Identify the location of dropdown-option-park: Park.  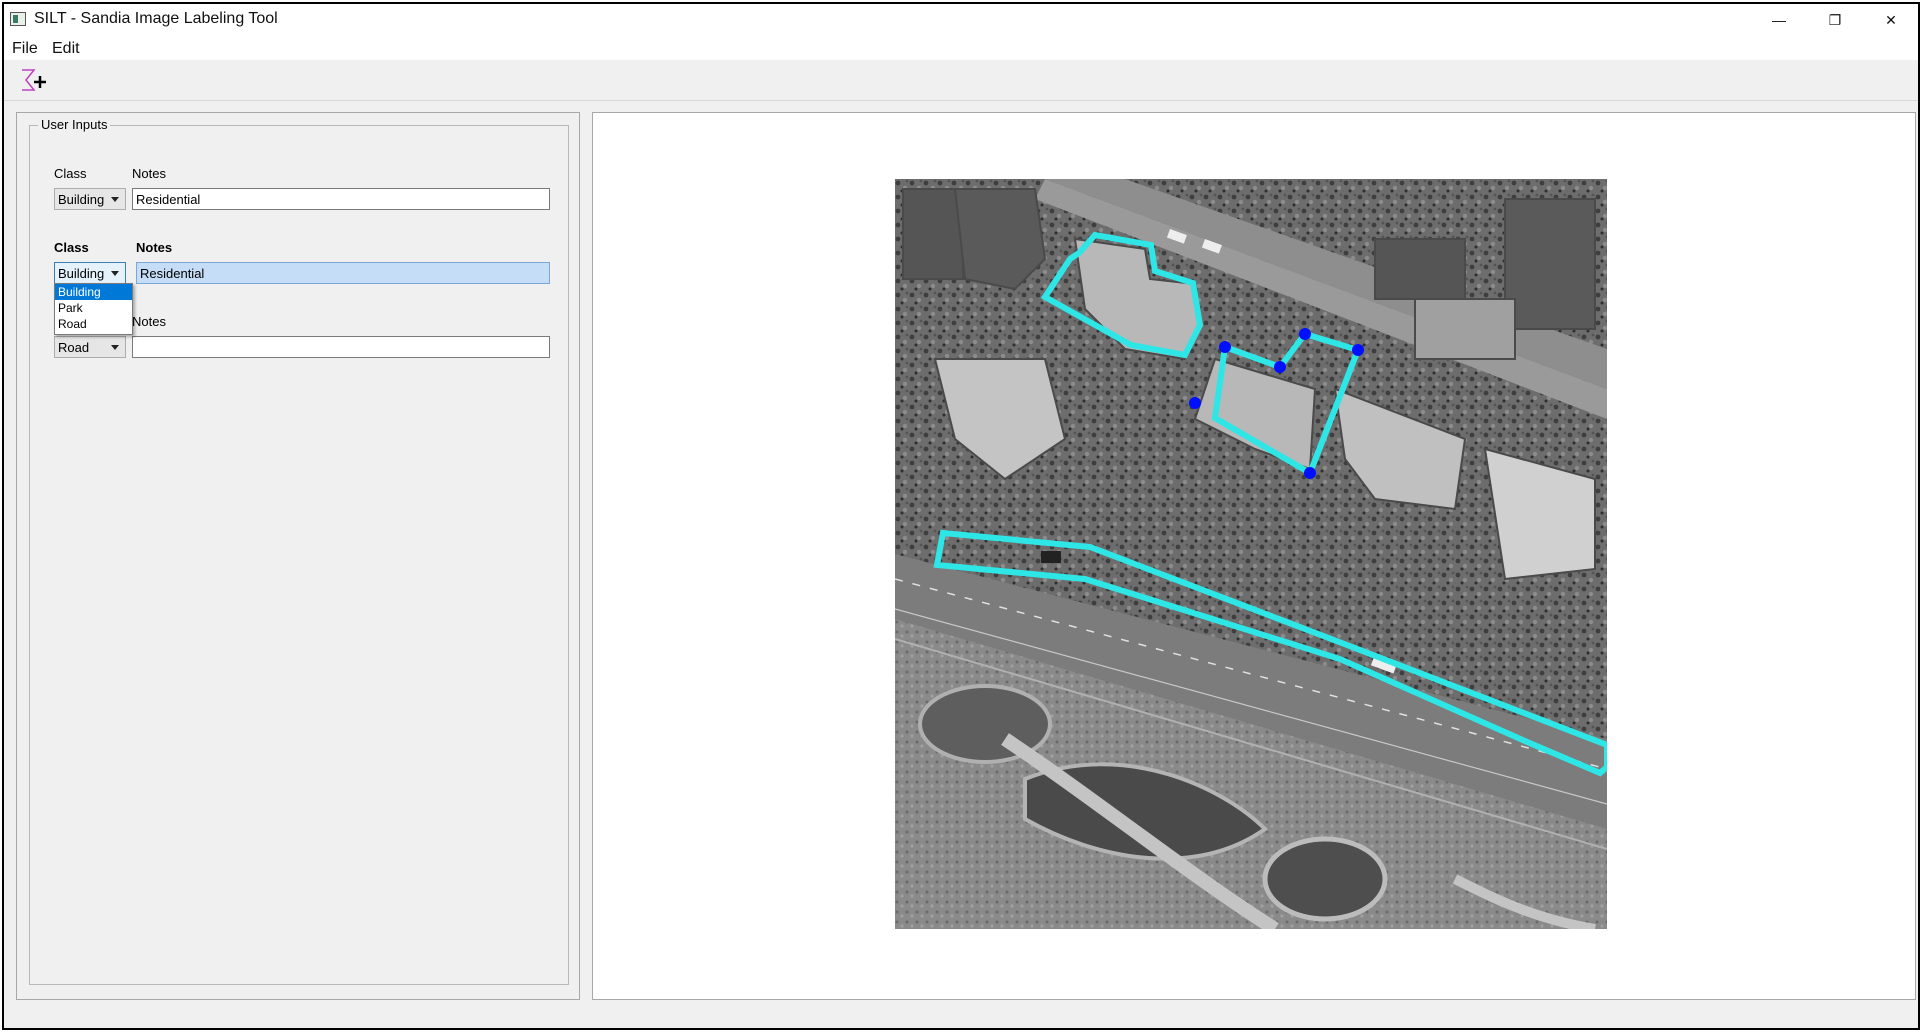
(93, 308).